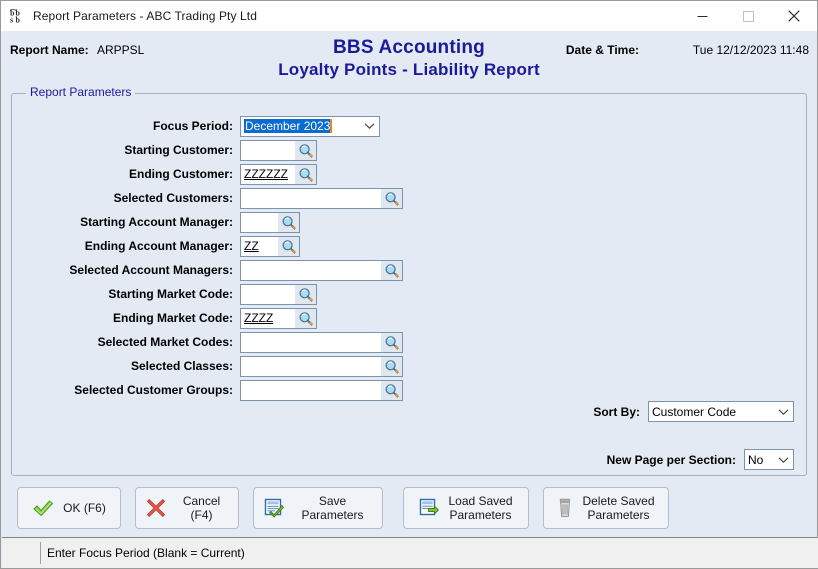  I want to click on group-legend: Report Parameters, so click(81, 92).